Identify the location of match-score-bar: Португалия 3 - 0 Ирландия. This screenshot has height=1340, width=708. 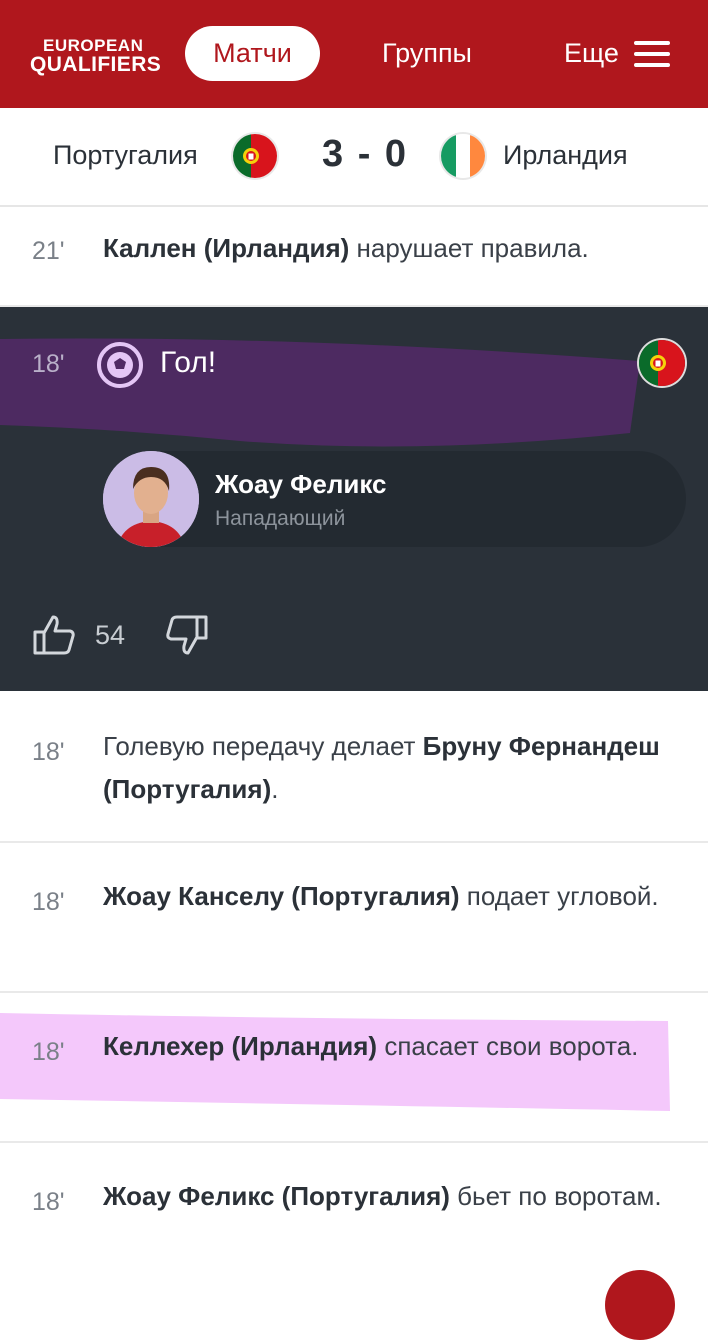
(354, 157).